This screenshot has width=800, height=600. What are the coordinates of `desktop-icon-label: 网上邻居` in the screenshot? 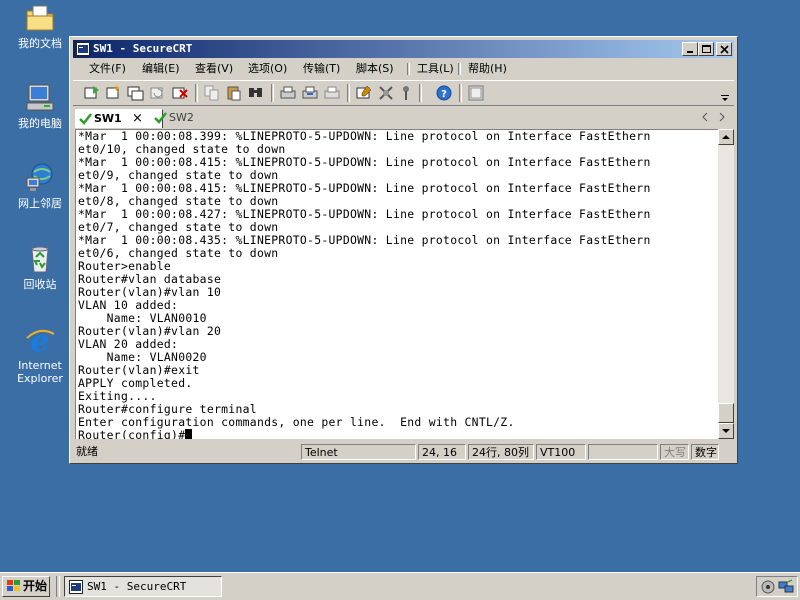 It's located at (40, 203).